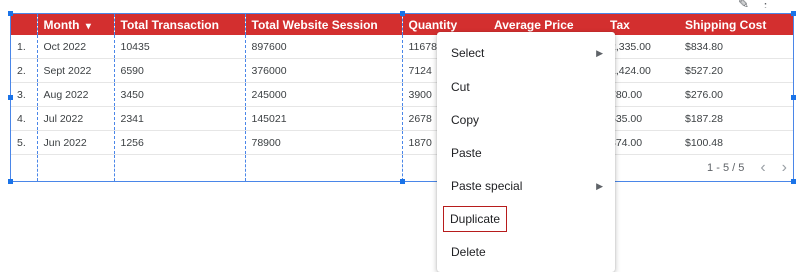 This screenshot has height=272, width=800. I want to click on resize-handle-bottom-center, so click(402, 181).